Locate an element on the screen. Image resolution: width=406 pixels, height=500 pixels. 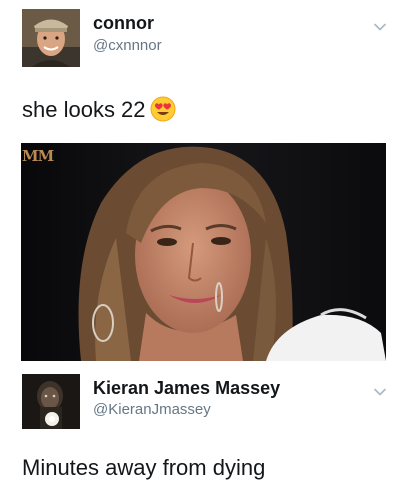
media-watermark-logo: MM is located at coordinates (38, 156).